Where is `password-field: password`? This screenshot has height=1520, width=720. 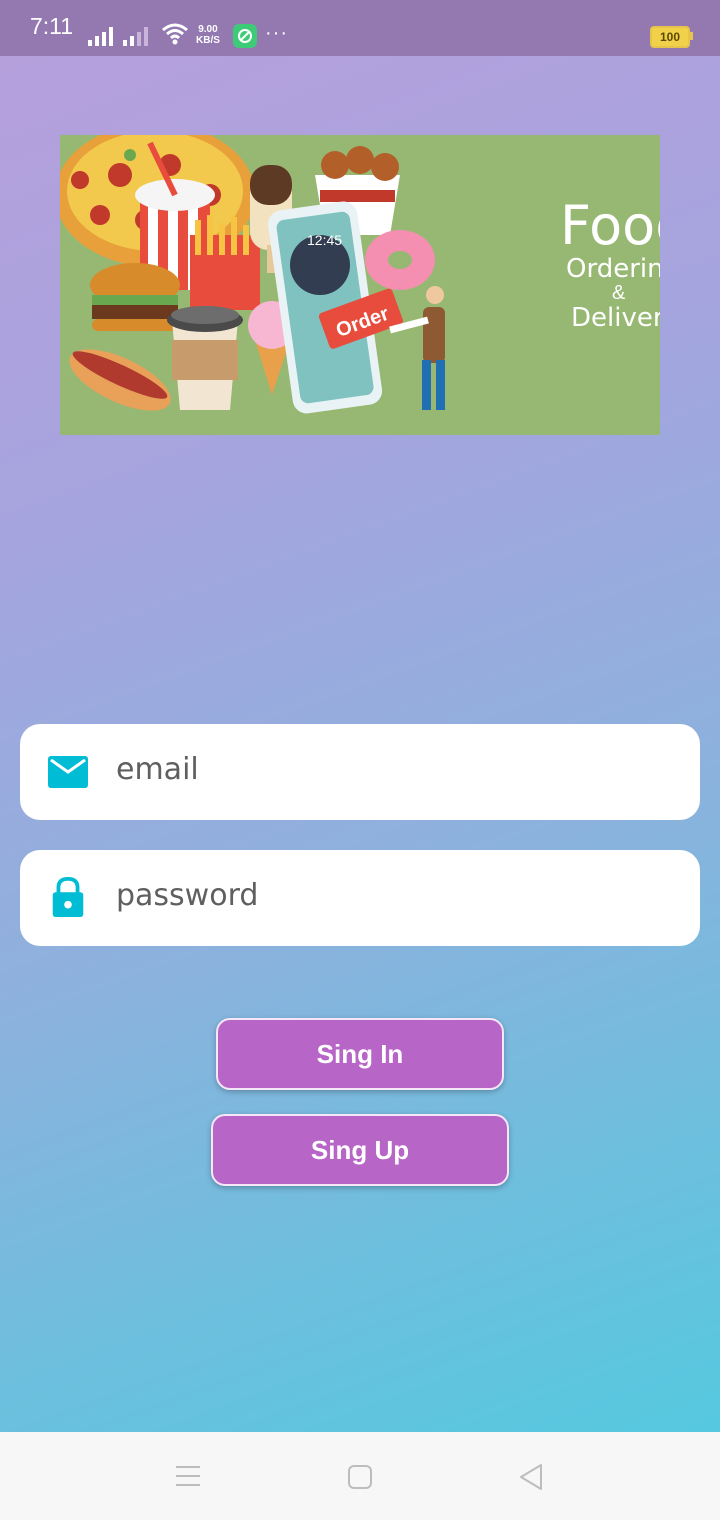
password-field: password is located at coordinates (360, 898).